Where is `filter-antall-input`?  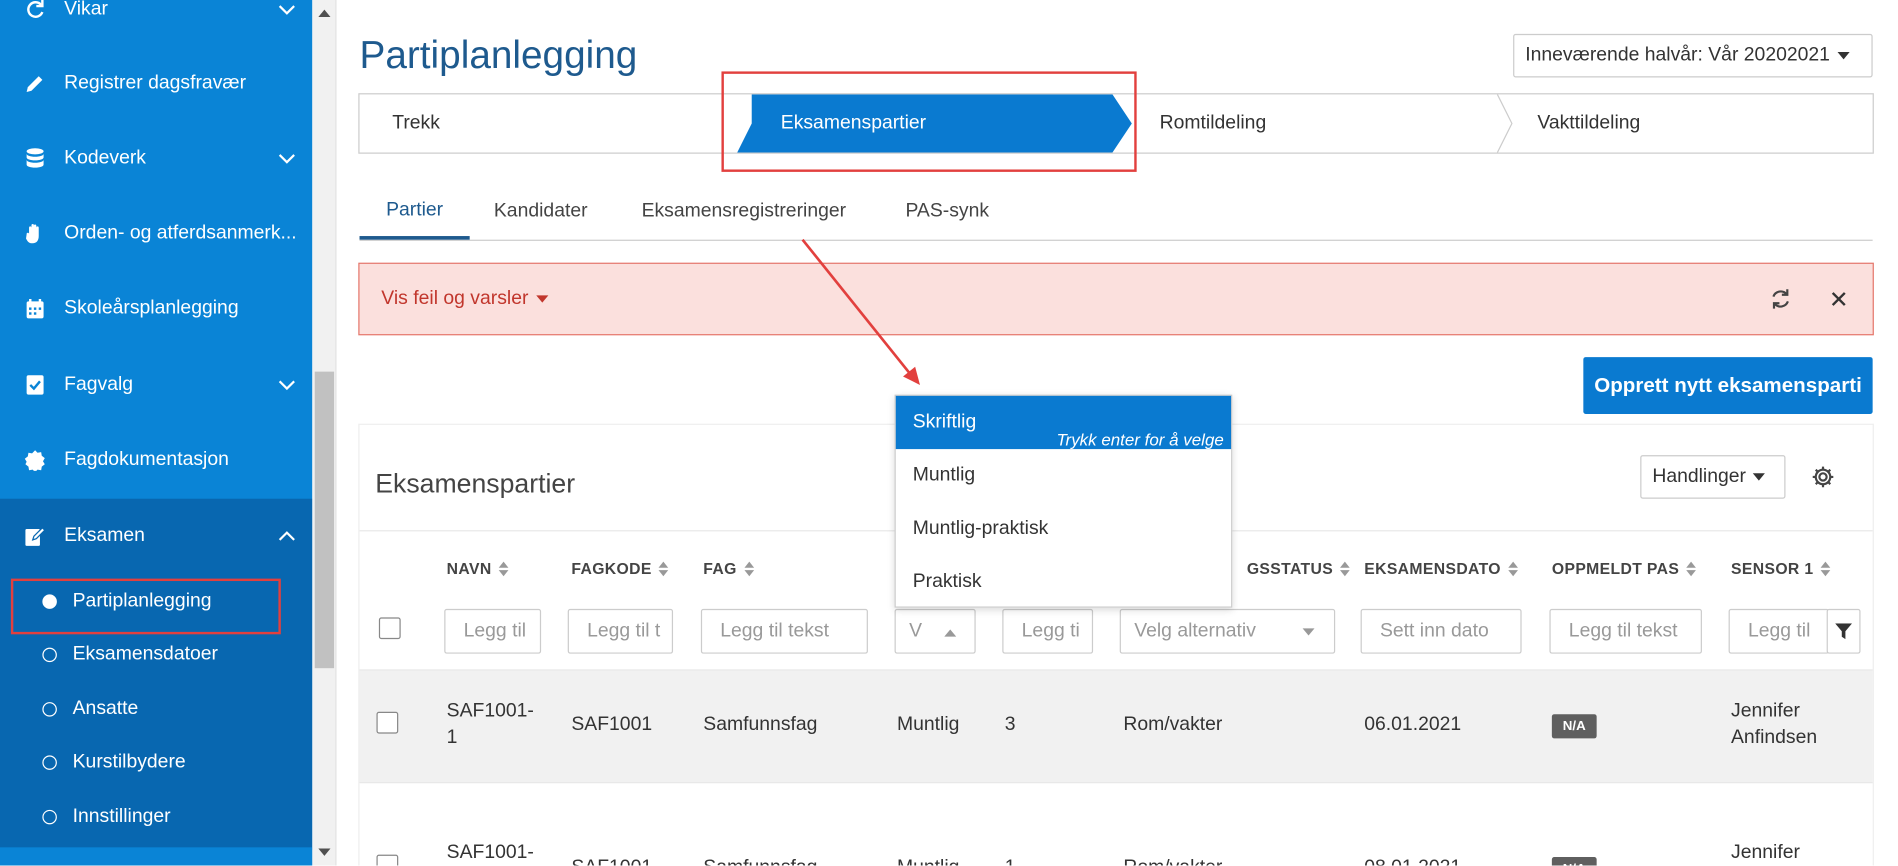
filter-antall-input is located at coordinates (1048, 631).